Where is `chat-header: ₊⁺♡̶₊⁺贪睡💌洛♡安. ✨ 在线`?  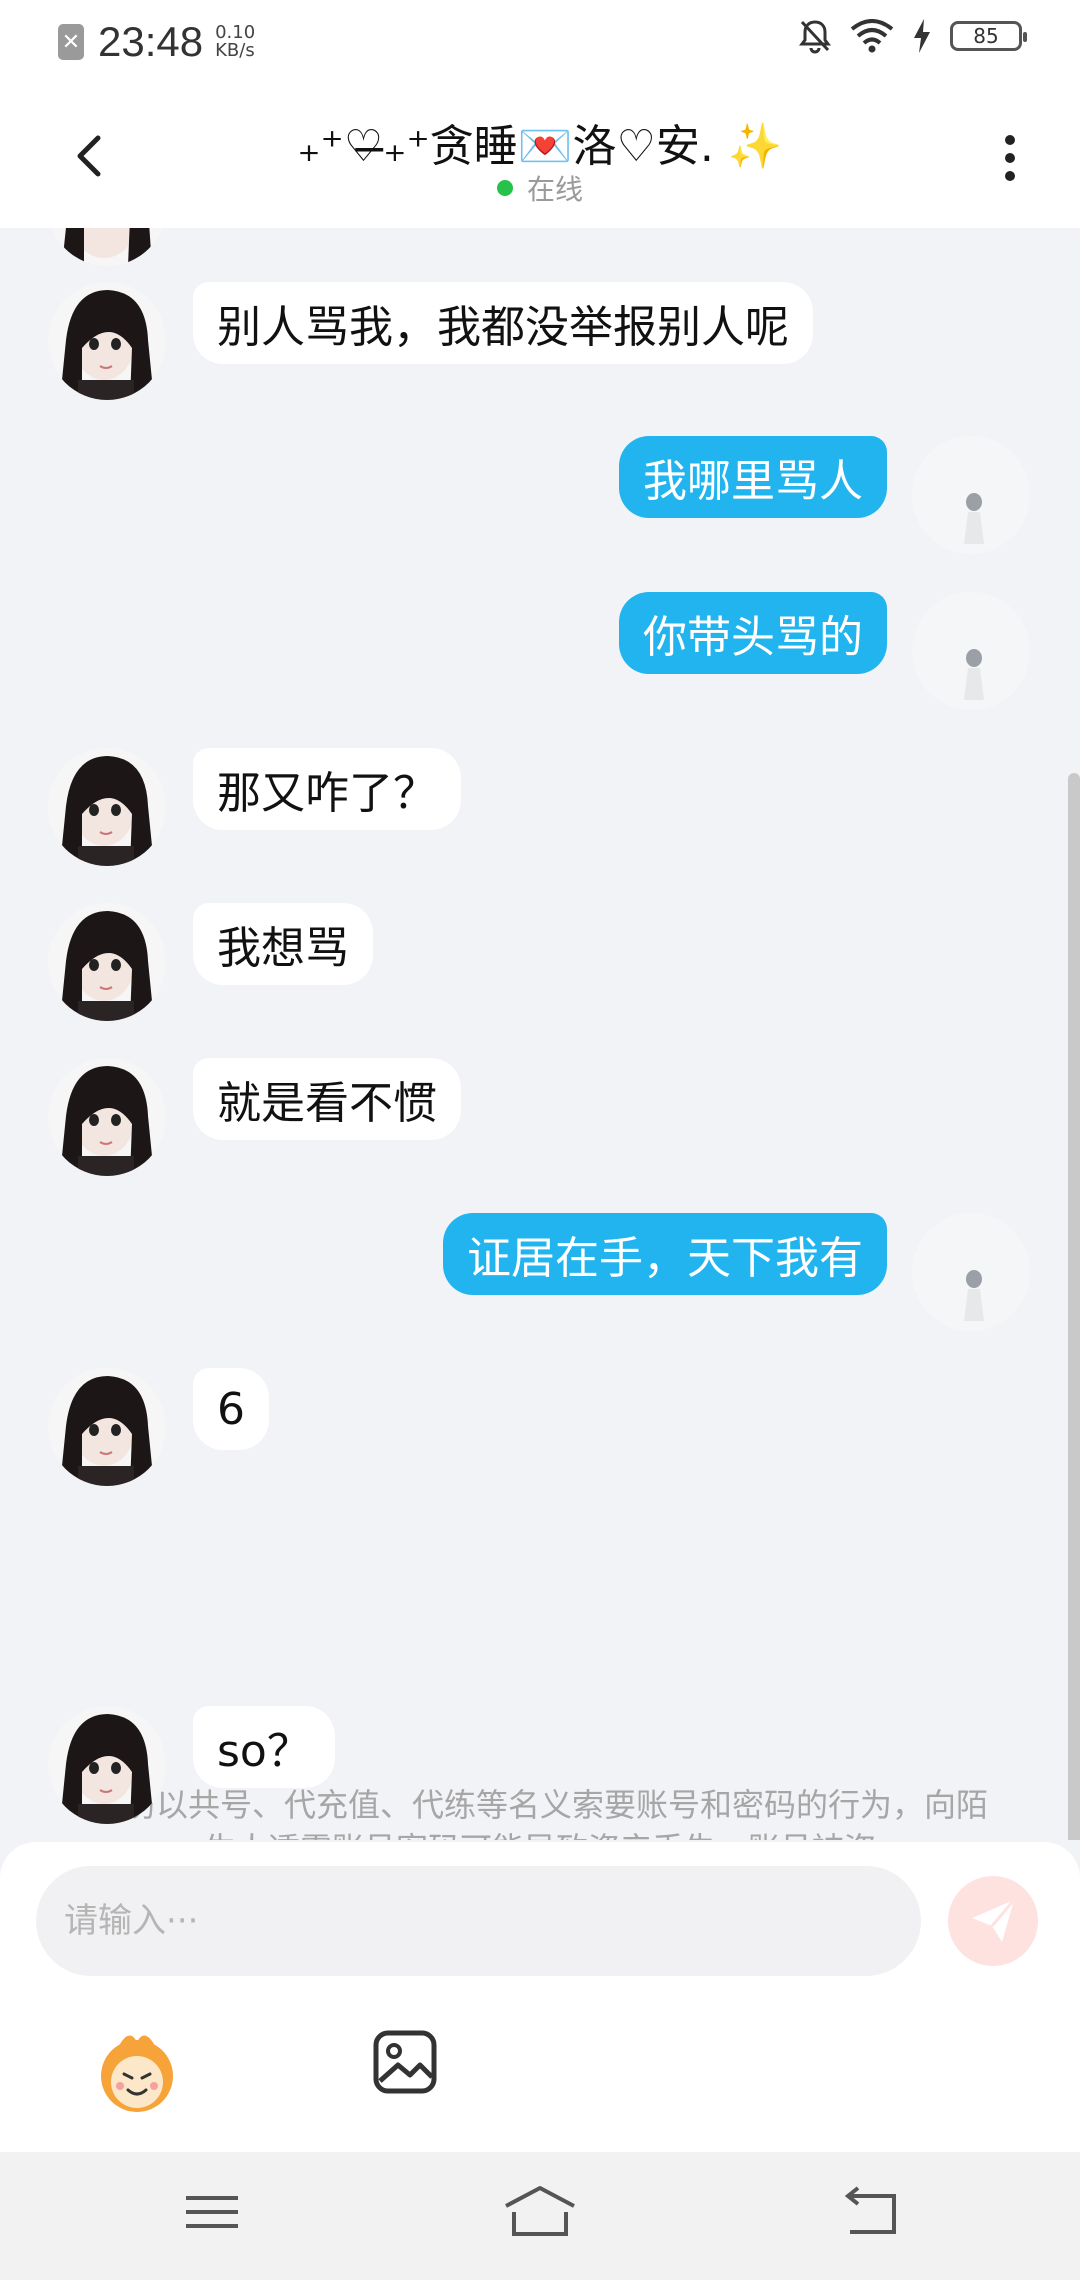
chat-header: ₊⁺♡̶₊⁺贪睡💌洛♡安. ✨ 在线 is located at coordinates (540, 158).